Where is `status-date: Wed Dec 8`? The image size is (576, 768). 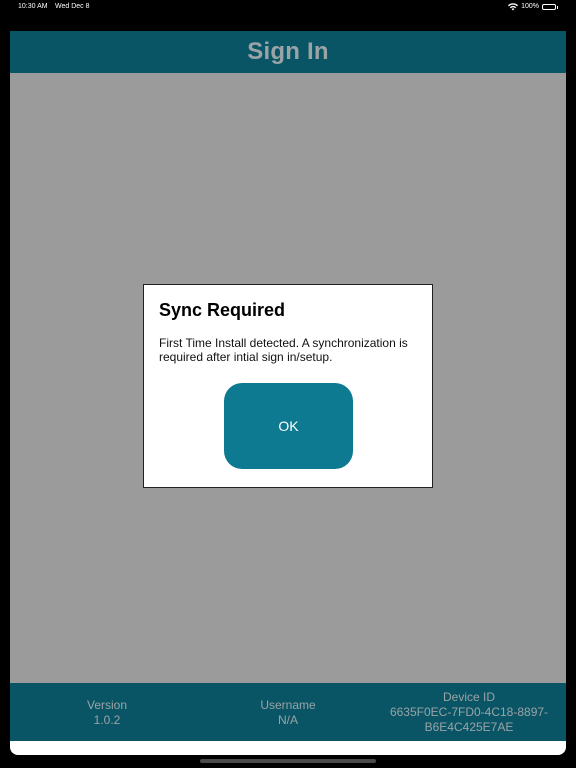
status-date: Wed Dec 8 is located at coordinates (72, 6).